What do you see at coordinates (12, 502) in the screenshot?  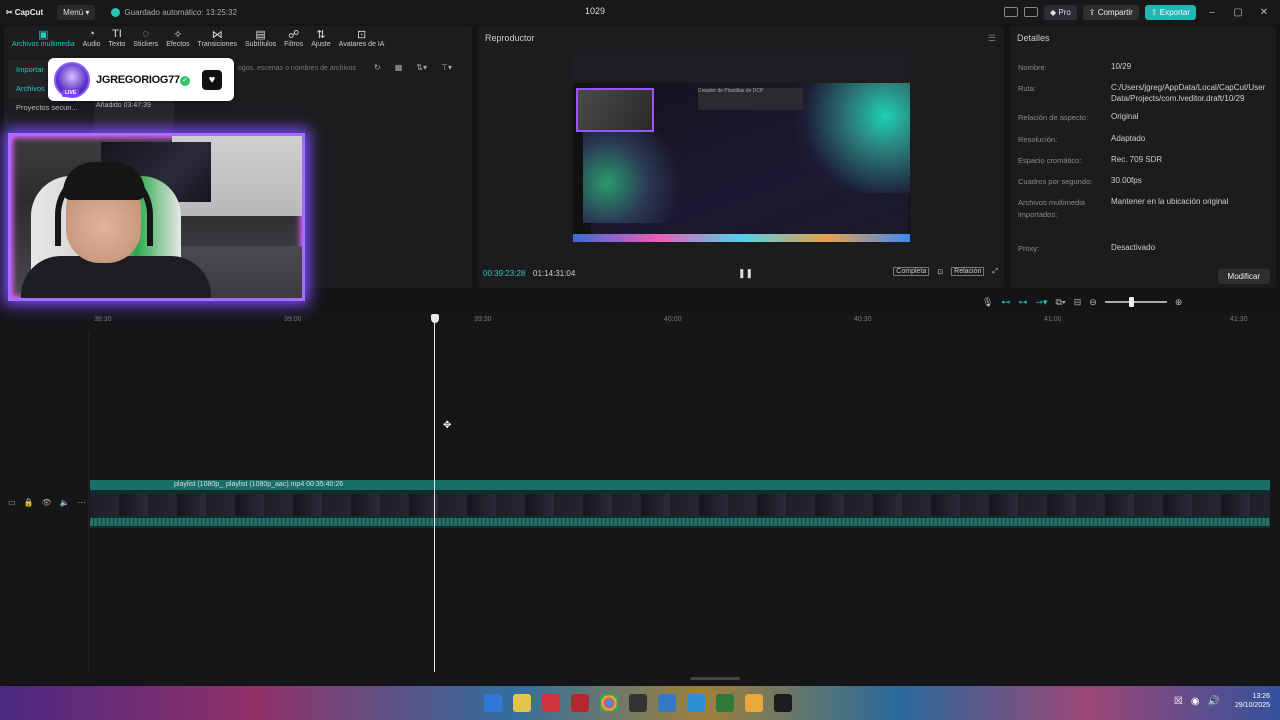 I see `track-cover-icon: ▭` at bounding box center [12, 502].